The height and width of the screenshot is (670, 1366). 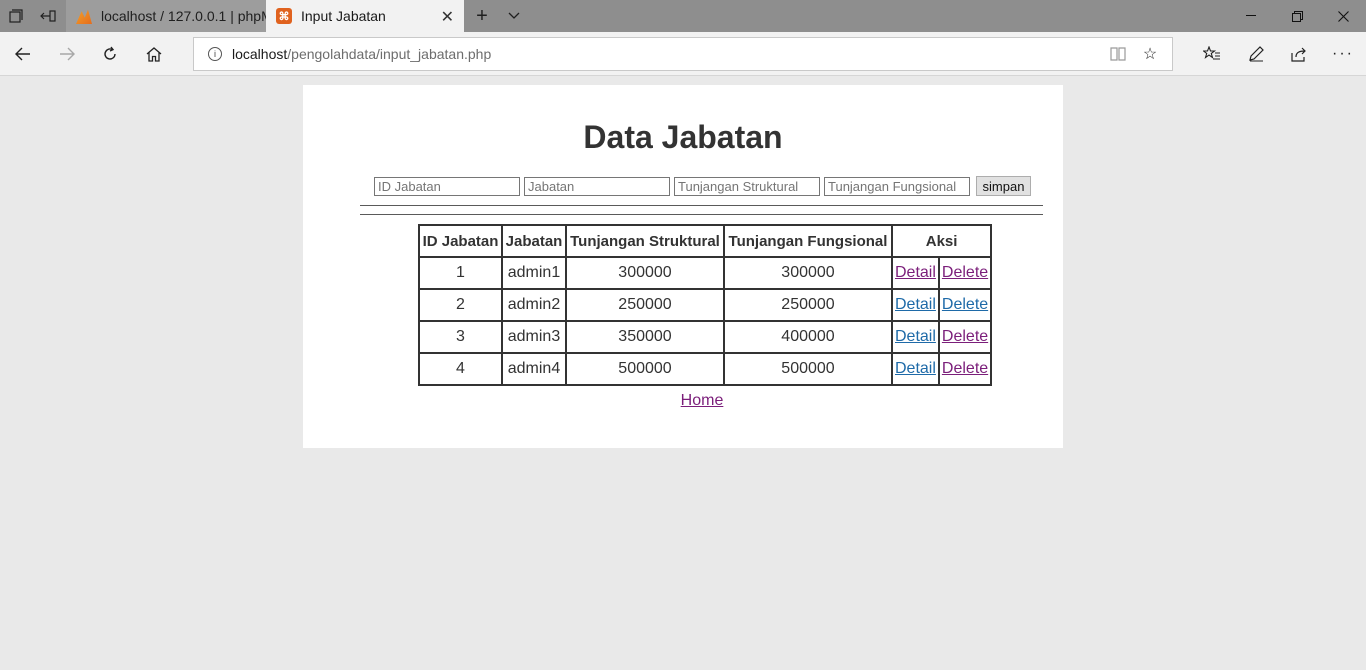 I want to click on tab-input-jabatan: ⌘ Input Jabatan ✕, so click(x=365, y=16).